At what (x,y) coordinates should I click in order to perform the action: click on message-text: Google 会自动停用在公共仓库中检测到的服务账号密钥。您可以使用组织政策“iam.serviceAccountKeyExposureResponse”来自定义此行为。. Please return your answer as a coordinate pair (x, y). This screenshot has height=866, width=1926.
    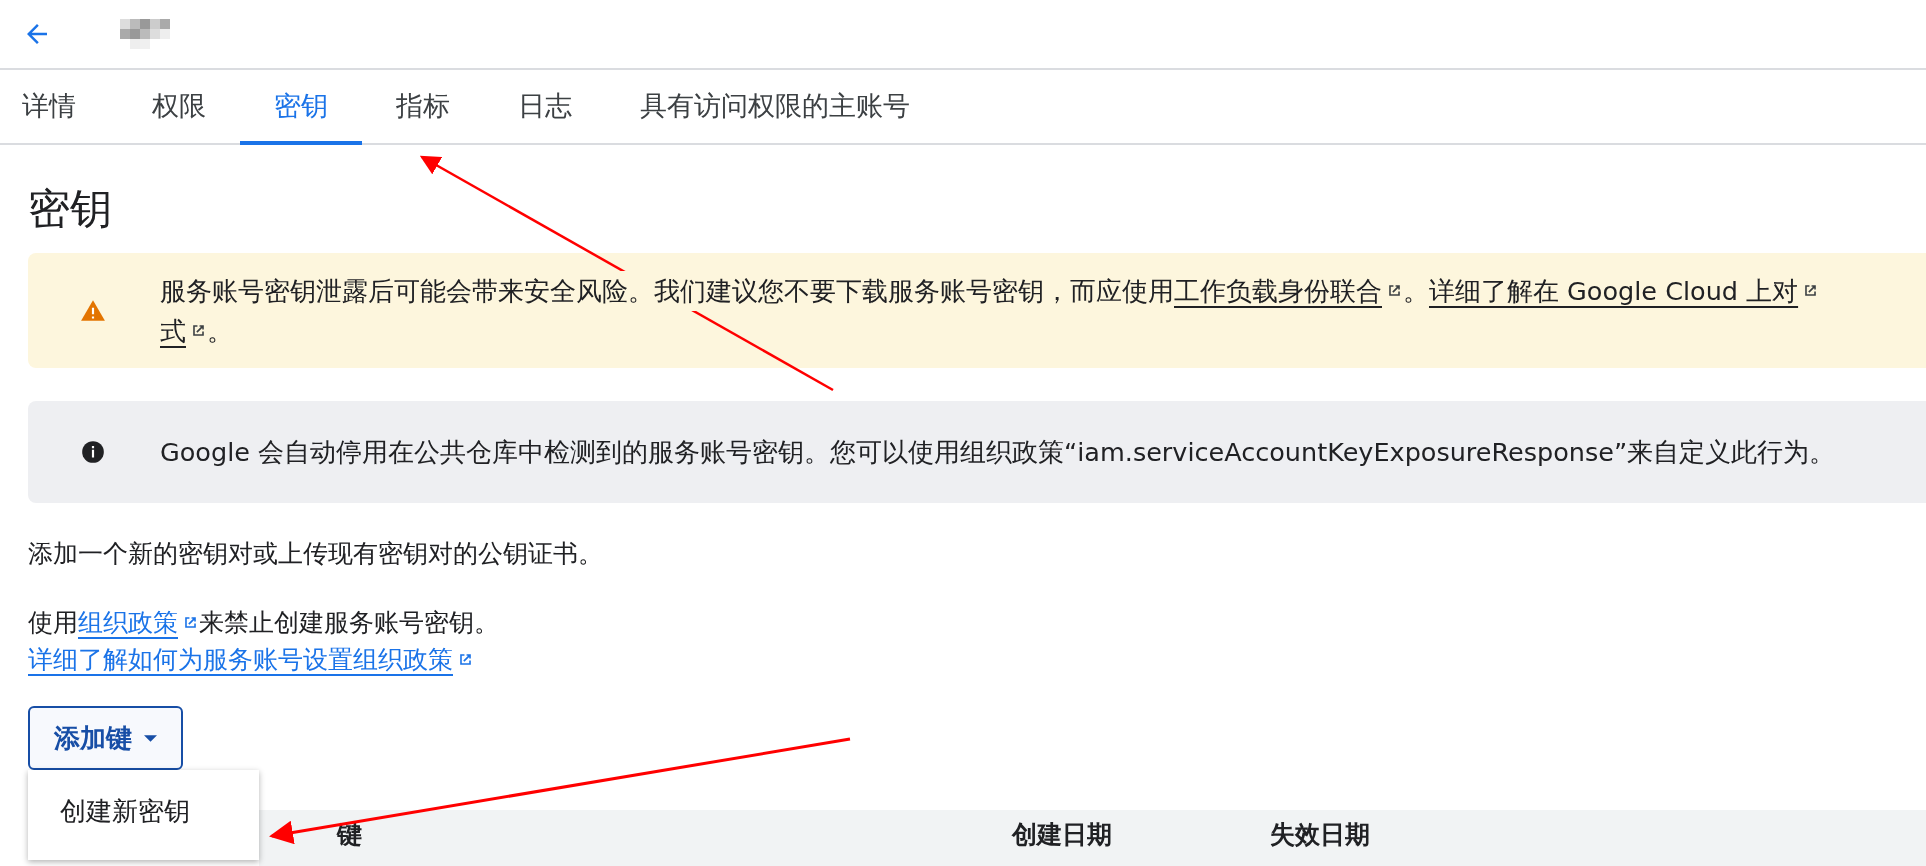
    Looking at the image, I should click on (998, 452).